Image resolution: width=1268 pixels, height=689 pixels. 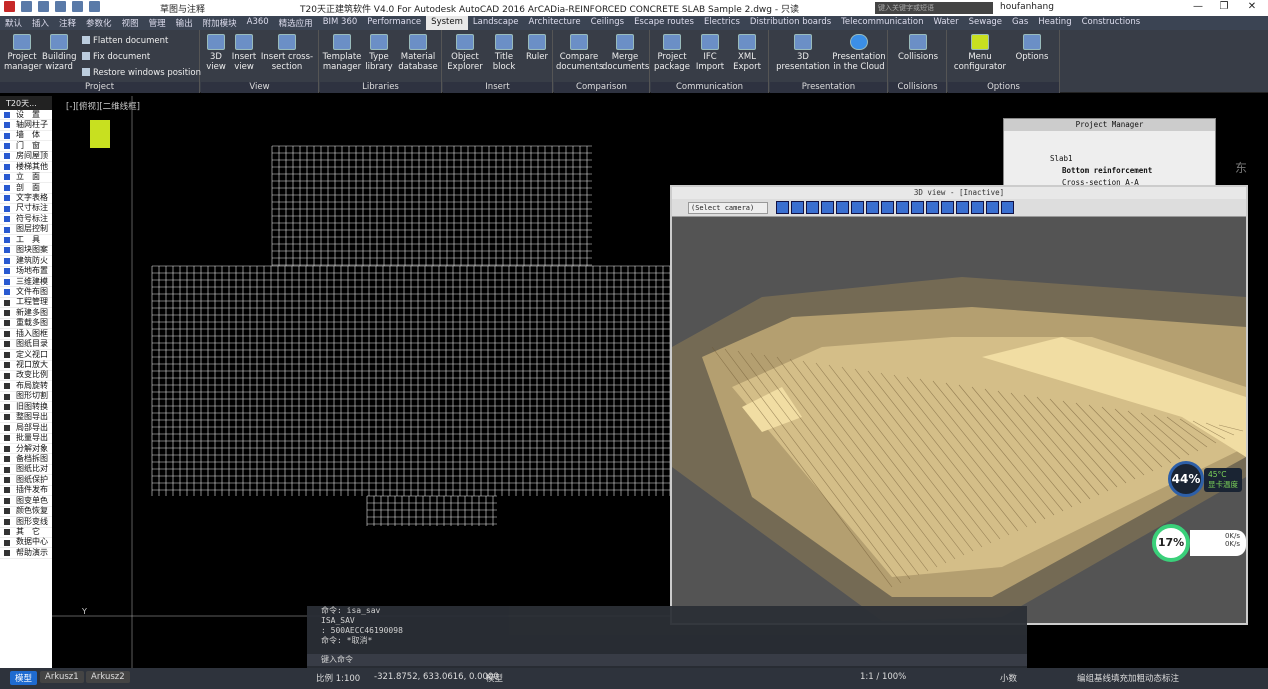 What do you see at coordinates (26, 136) in the screenshot?
I see `side-item-2: 墙 体` at bounding box center [26, 136].